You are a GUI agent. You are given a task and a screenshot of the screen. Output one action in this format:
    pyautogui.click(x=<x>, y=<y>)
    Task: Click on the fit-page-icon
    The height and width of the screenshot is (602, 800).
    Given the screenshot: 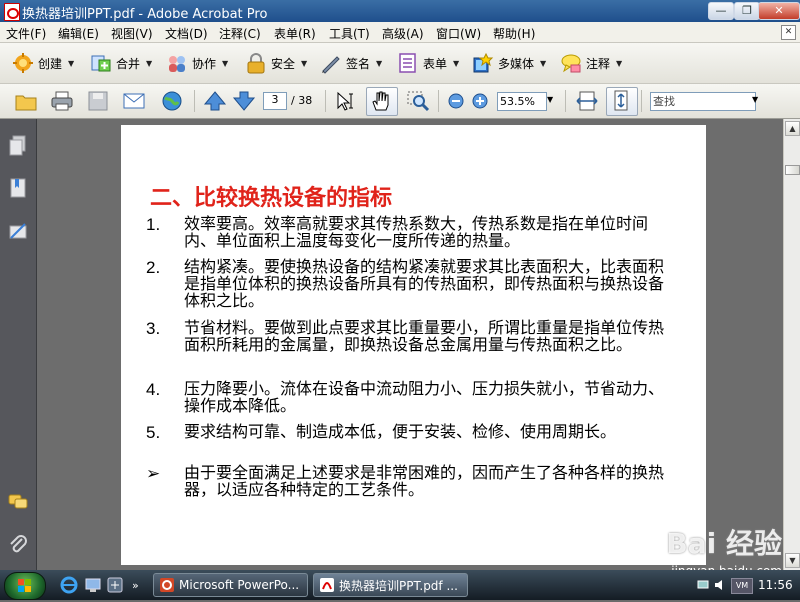 What is the action you would take?
    pyautogui.click(x=621, y=100)
    